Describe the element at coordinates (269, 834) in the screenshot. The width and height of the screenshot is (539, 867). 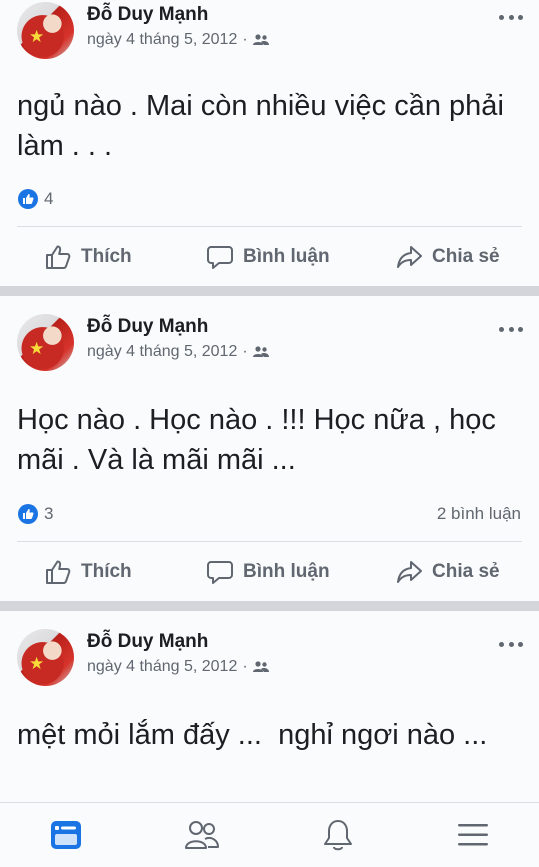
I see `bottom-tab-bar` at that location.